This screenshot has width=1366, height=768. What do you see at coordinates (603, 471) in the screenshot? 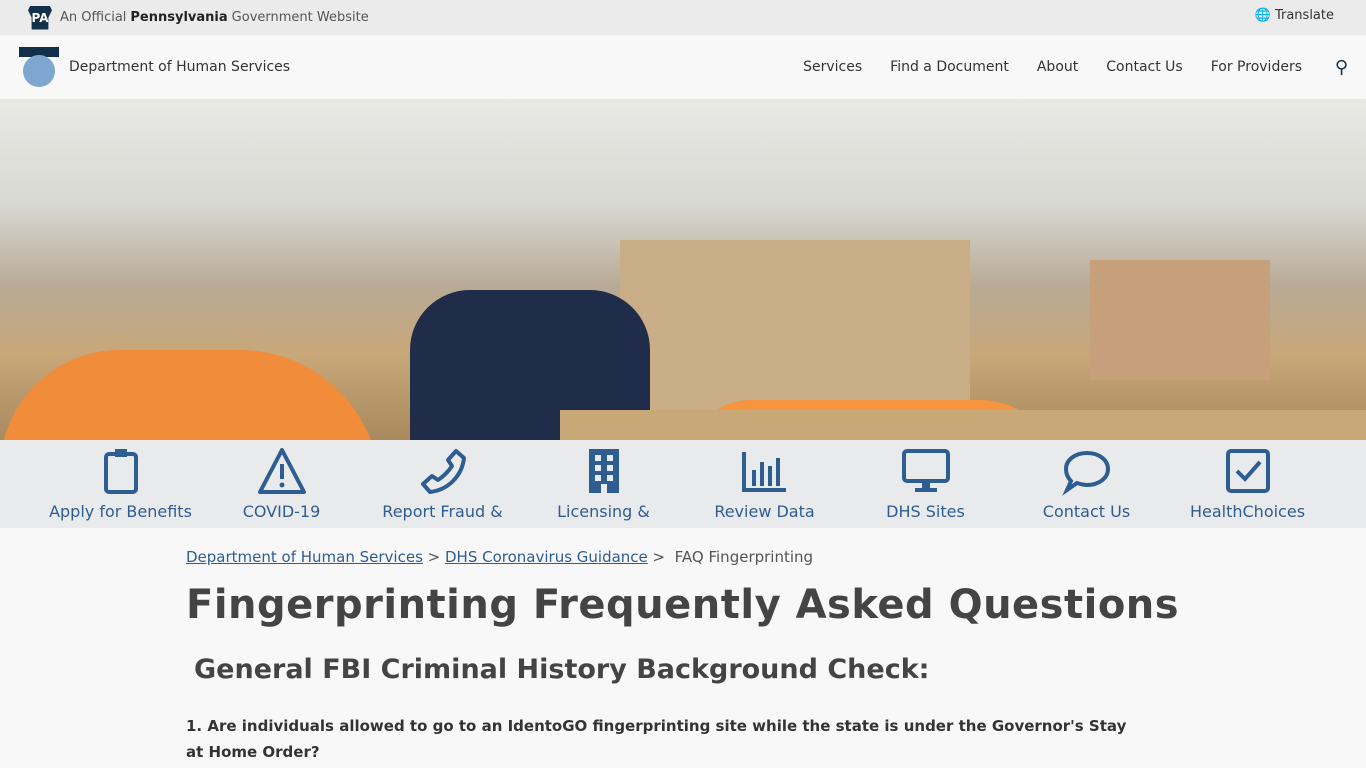
I see `building-icon` at bounding box center [603, 471].